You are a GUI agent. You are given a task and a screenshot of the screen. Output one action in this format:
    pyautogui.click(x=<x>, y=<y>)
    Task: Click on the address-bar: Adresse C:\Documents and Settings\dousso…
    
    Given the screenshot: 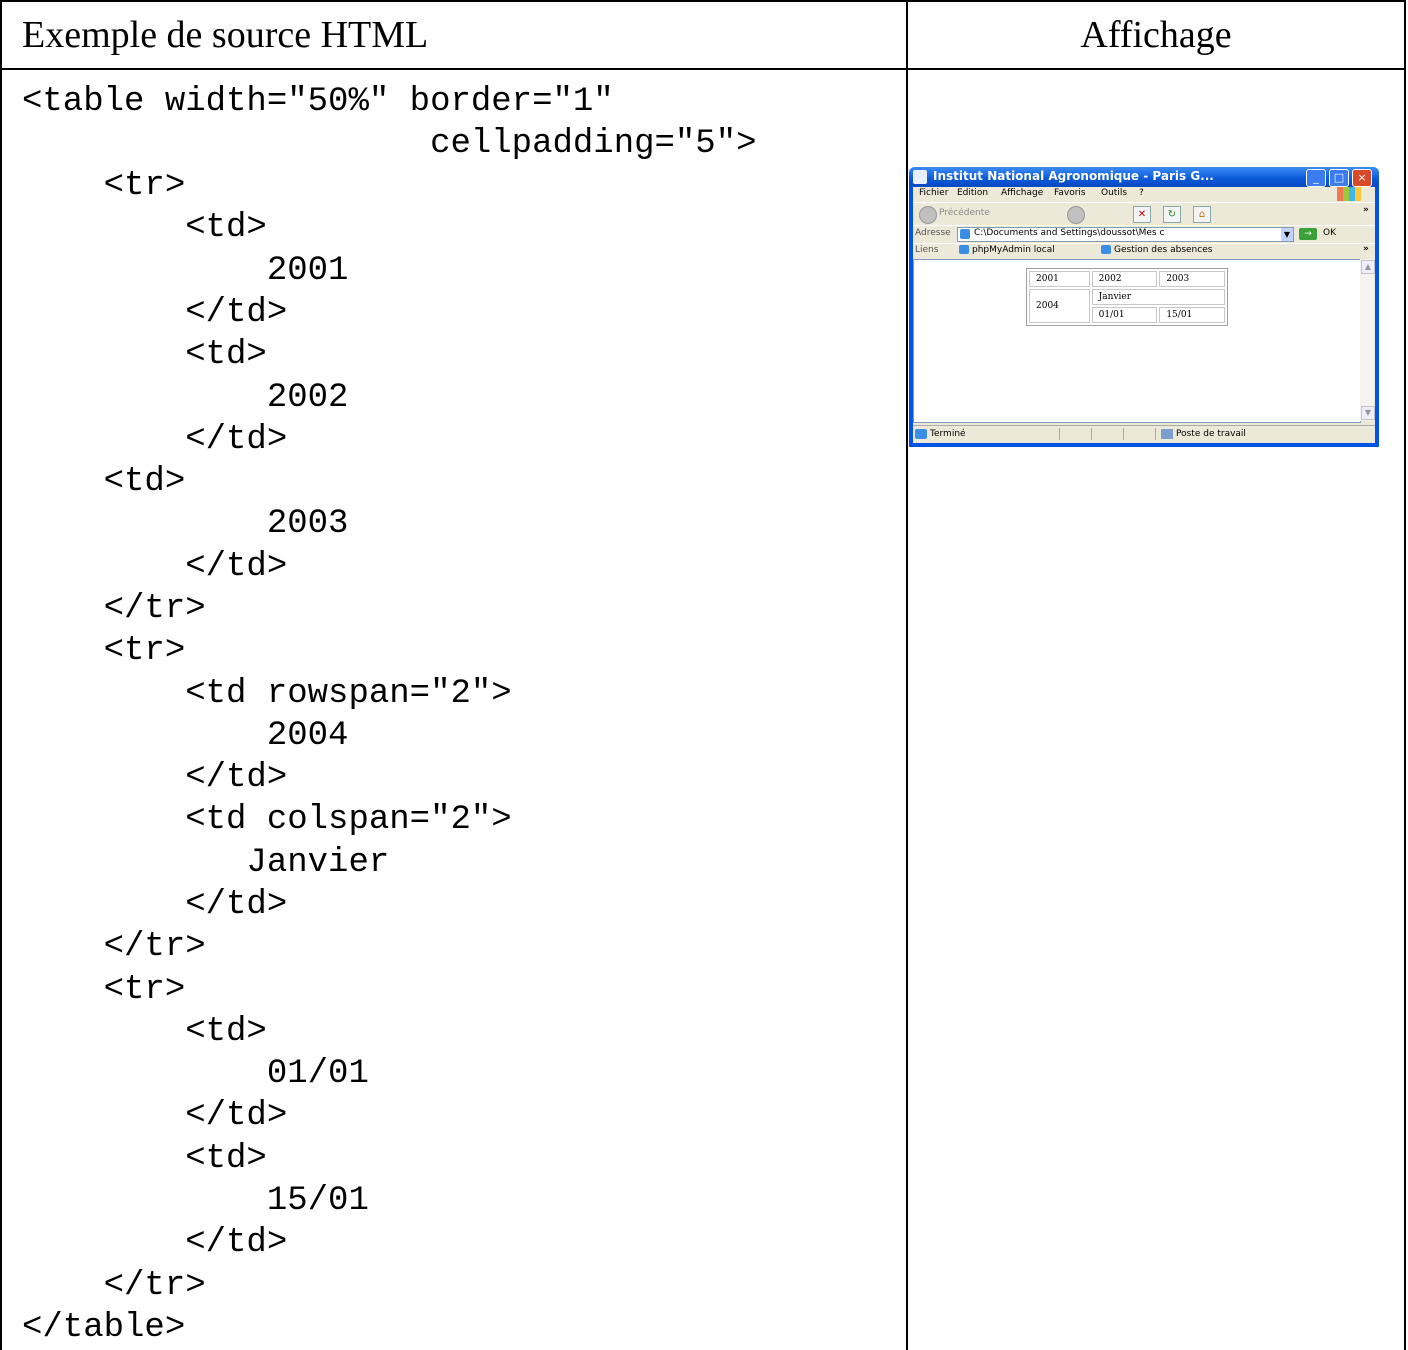 What is the action you would take?
    pyautogui.click(x=1144, y=234)
    